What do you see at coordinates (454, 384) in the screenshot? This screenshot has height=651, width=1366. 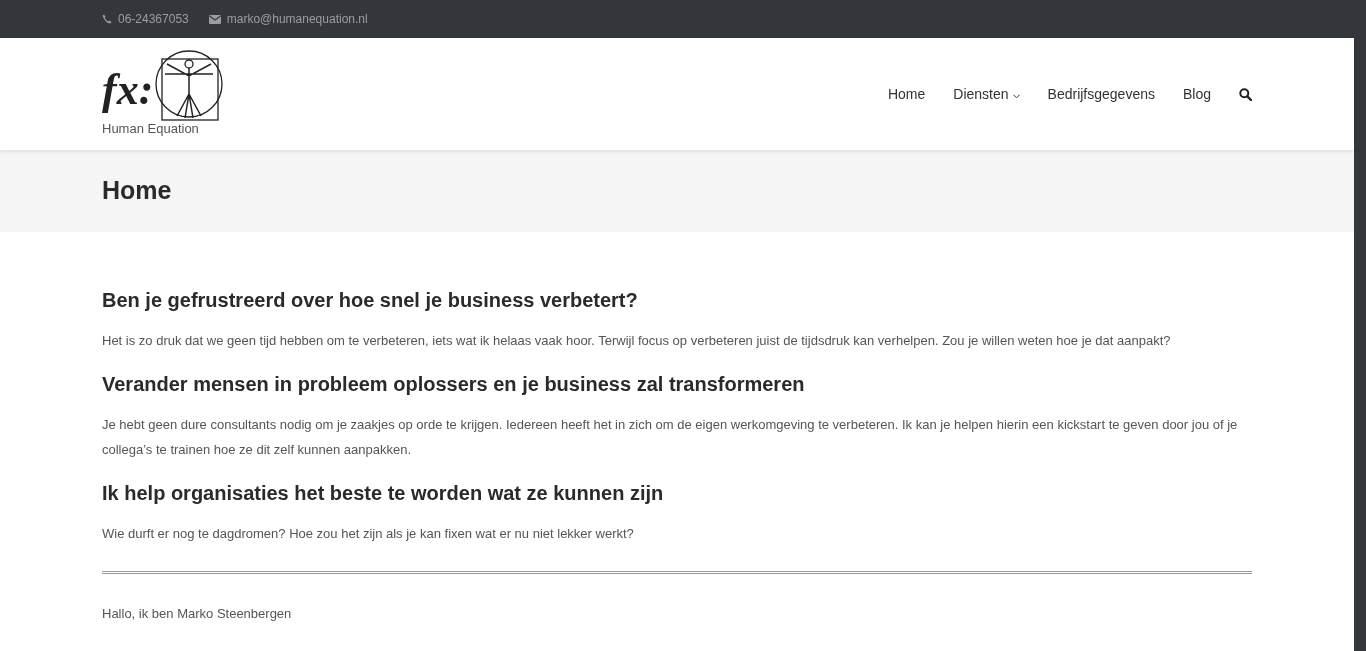 I see `section-heading: Verander mensen in probleem oplossers en je business zal transformeren` at bounding box center [454, 384].